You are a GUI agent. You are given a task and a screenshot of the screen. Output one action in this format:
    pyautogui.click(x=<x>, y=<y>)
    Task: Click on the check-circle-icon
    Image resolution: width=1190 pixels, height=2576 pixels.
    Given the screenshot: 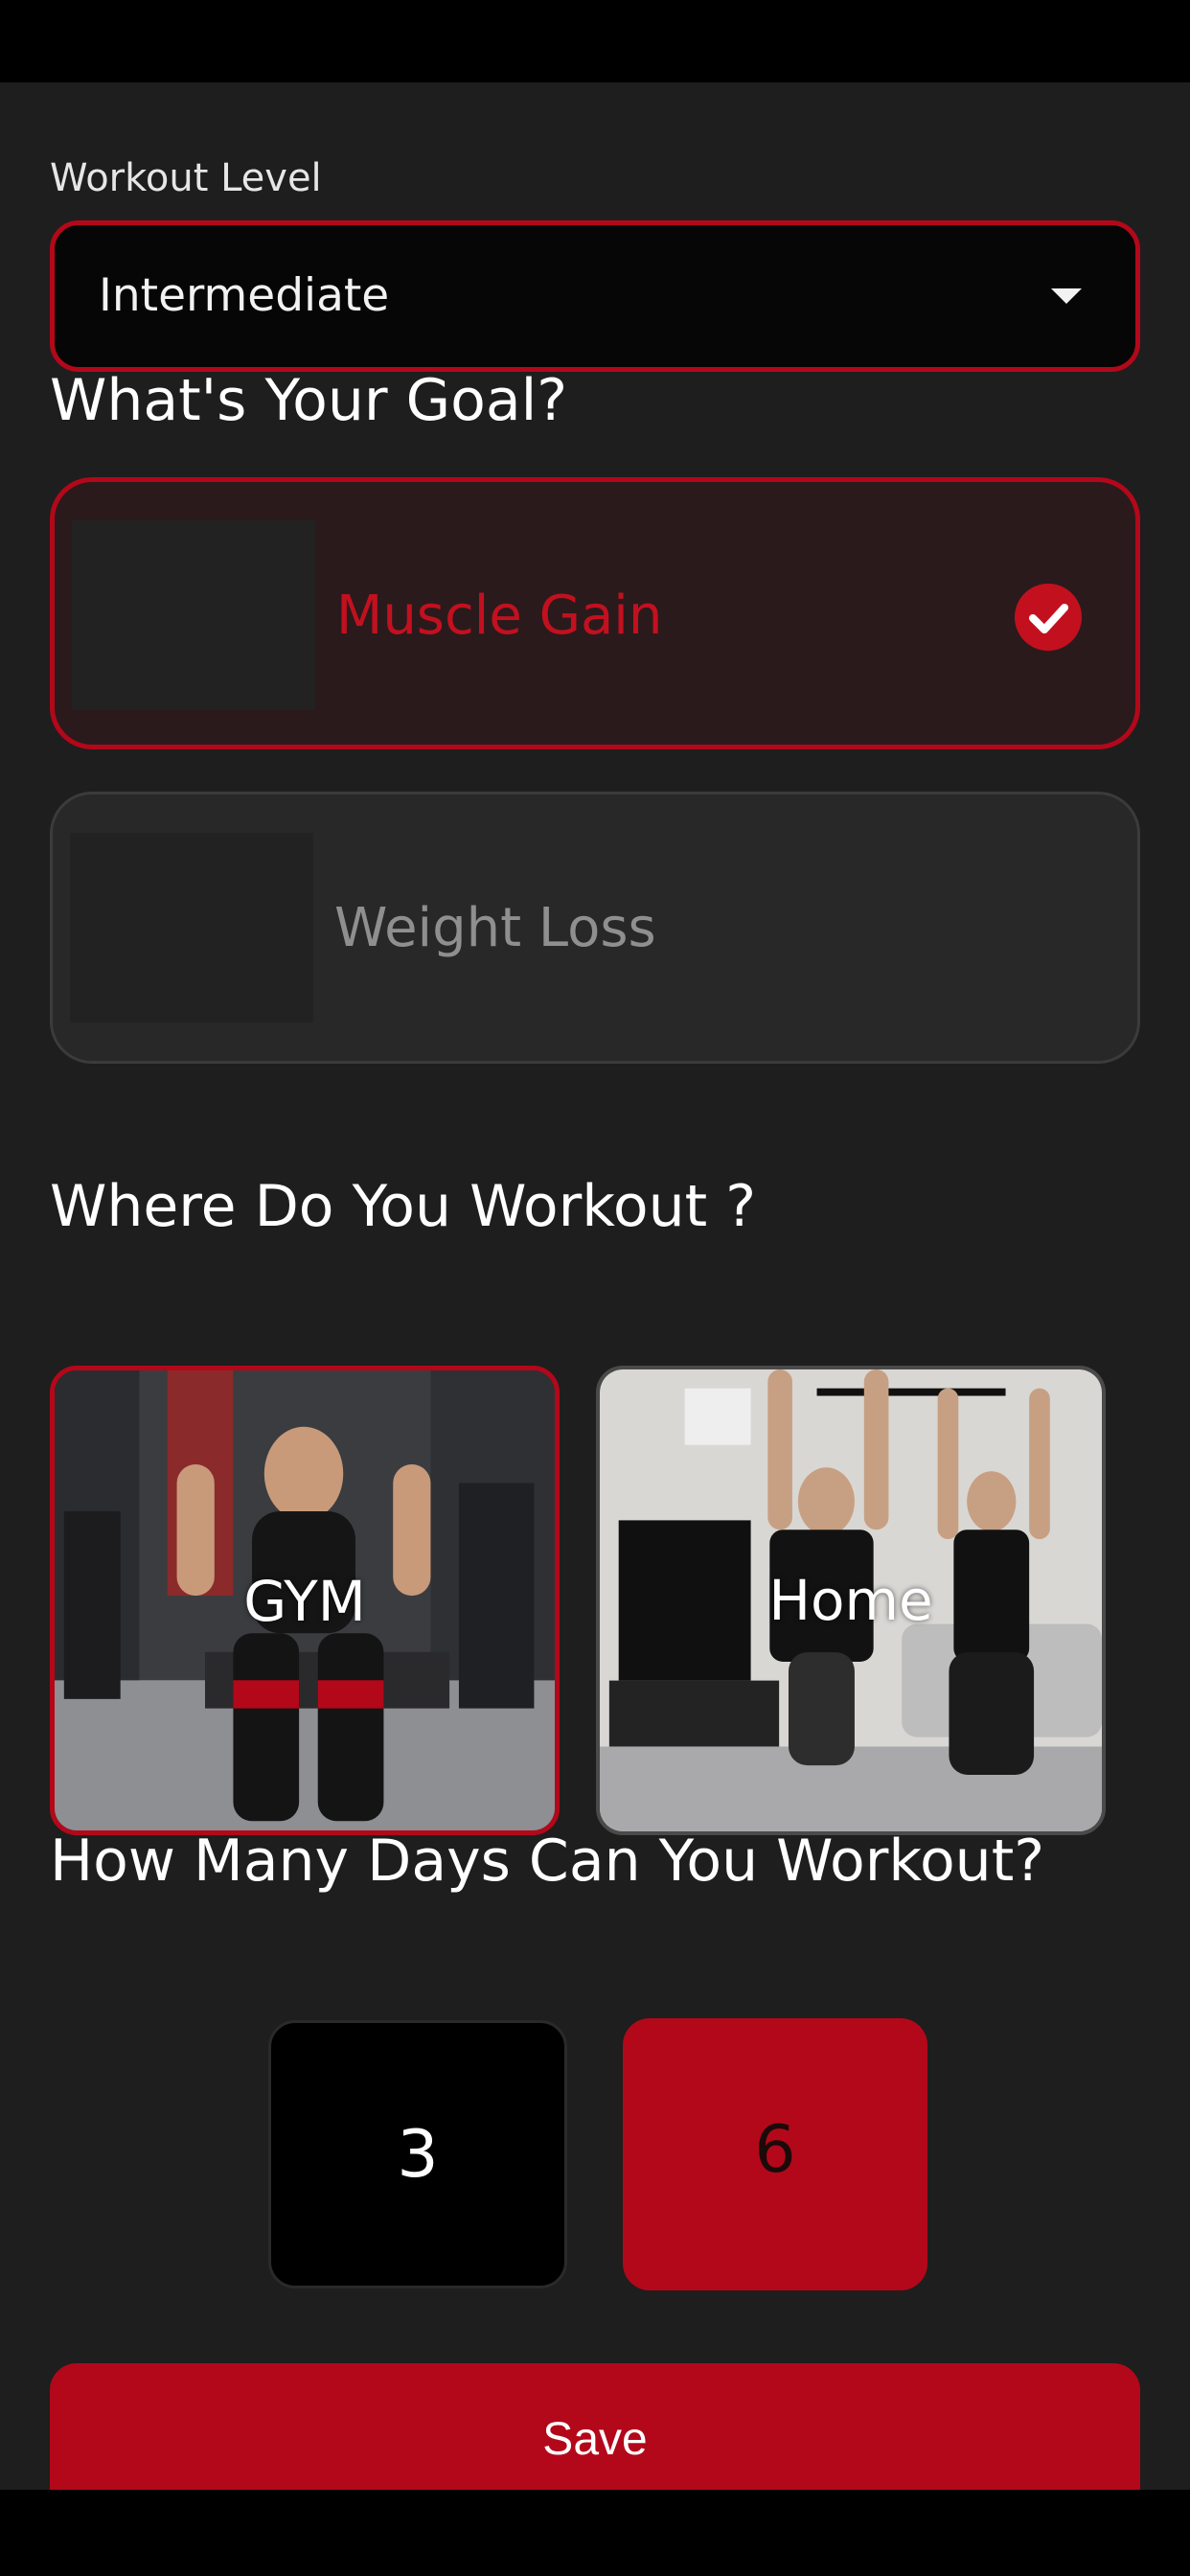 What is the action you would take?
    pyautogui.click(x=1048, y=617)
    